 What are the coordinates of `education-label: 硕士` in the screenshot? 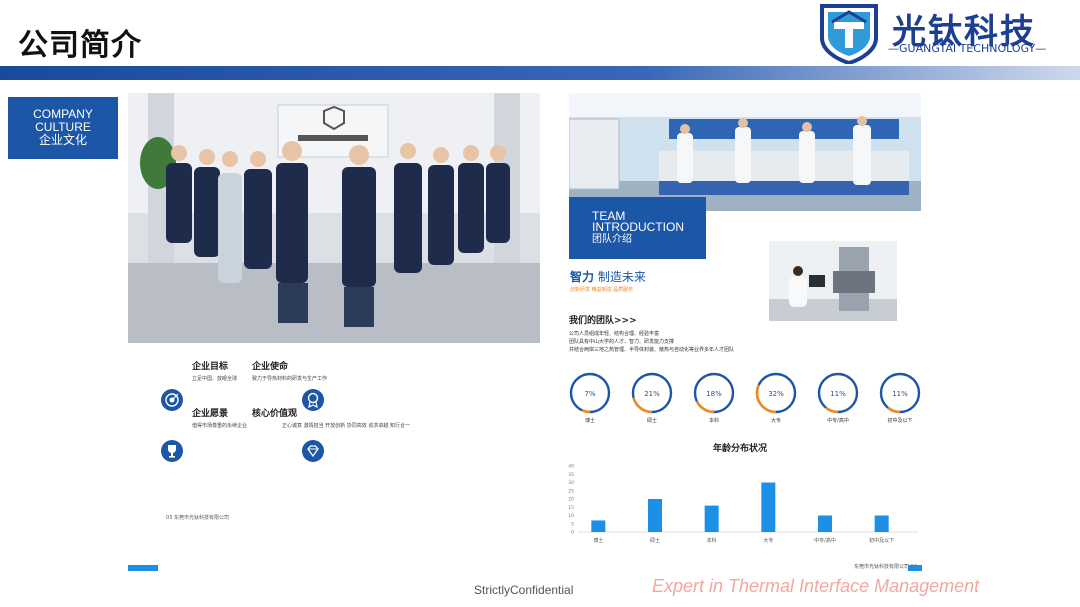 It's located at (651, 421).